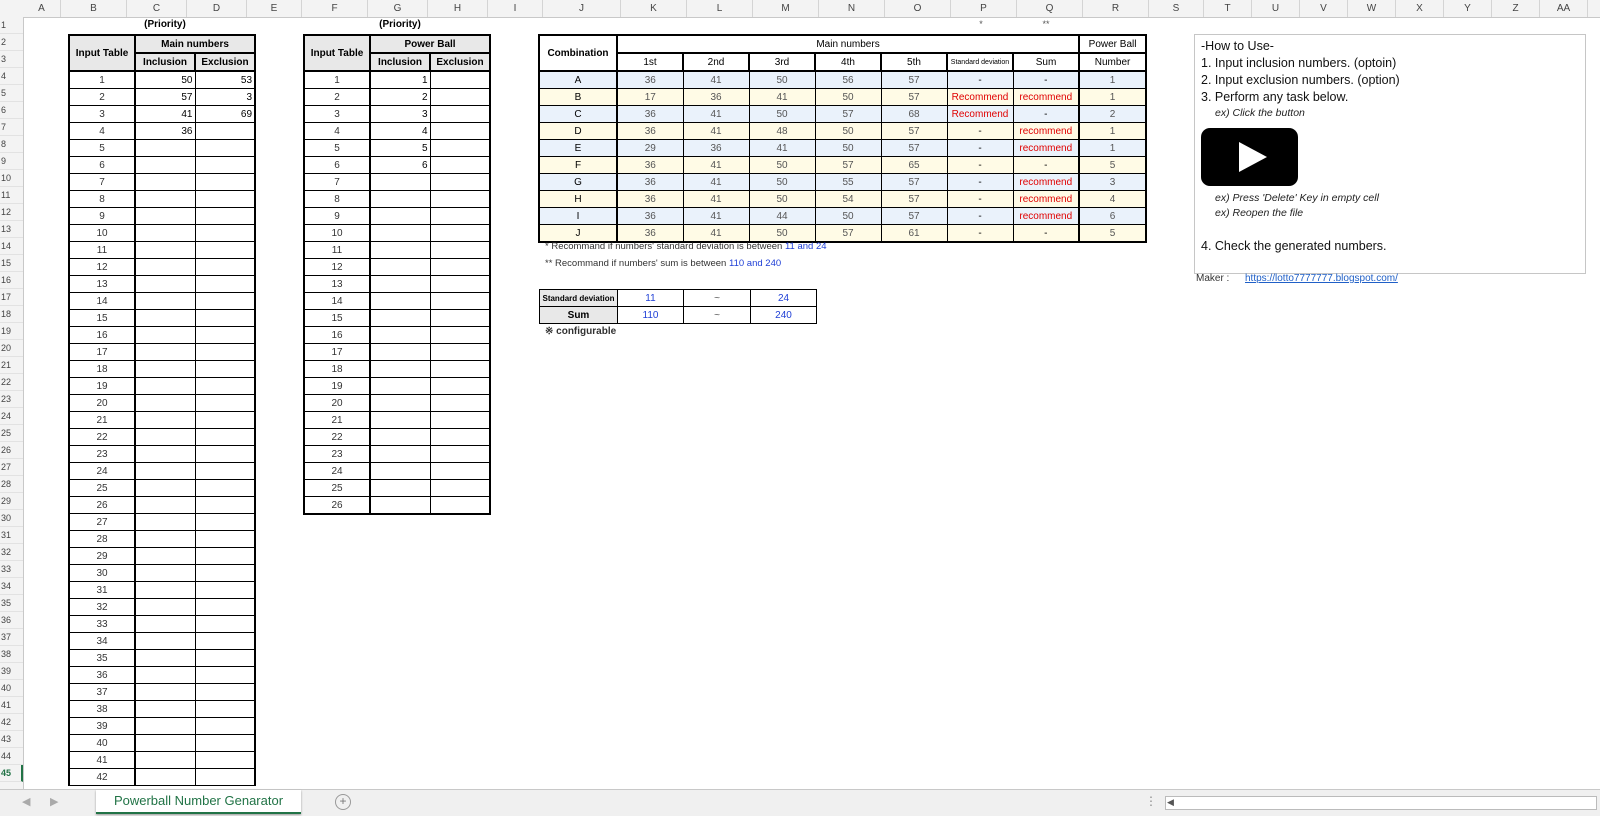  What do you see at coordinates (165, 131) in the screenshot?
I see `main-inclusion-cell: 36` at bounding box center [165, 131].